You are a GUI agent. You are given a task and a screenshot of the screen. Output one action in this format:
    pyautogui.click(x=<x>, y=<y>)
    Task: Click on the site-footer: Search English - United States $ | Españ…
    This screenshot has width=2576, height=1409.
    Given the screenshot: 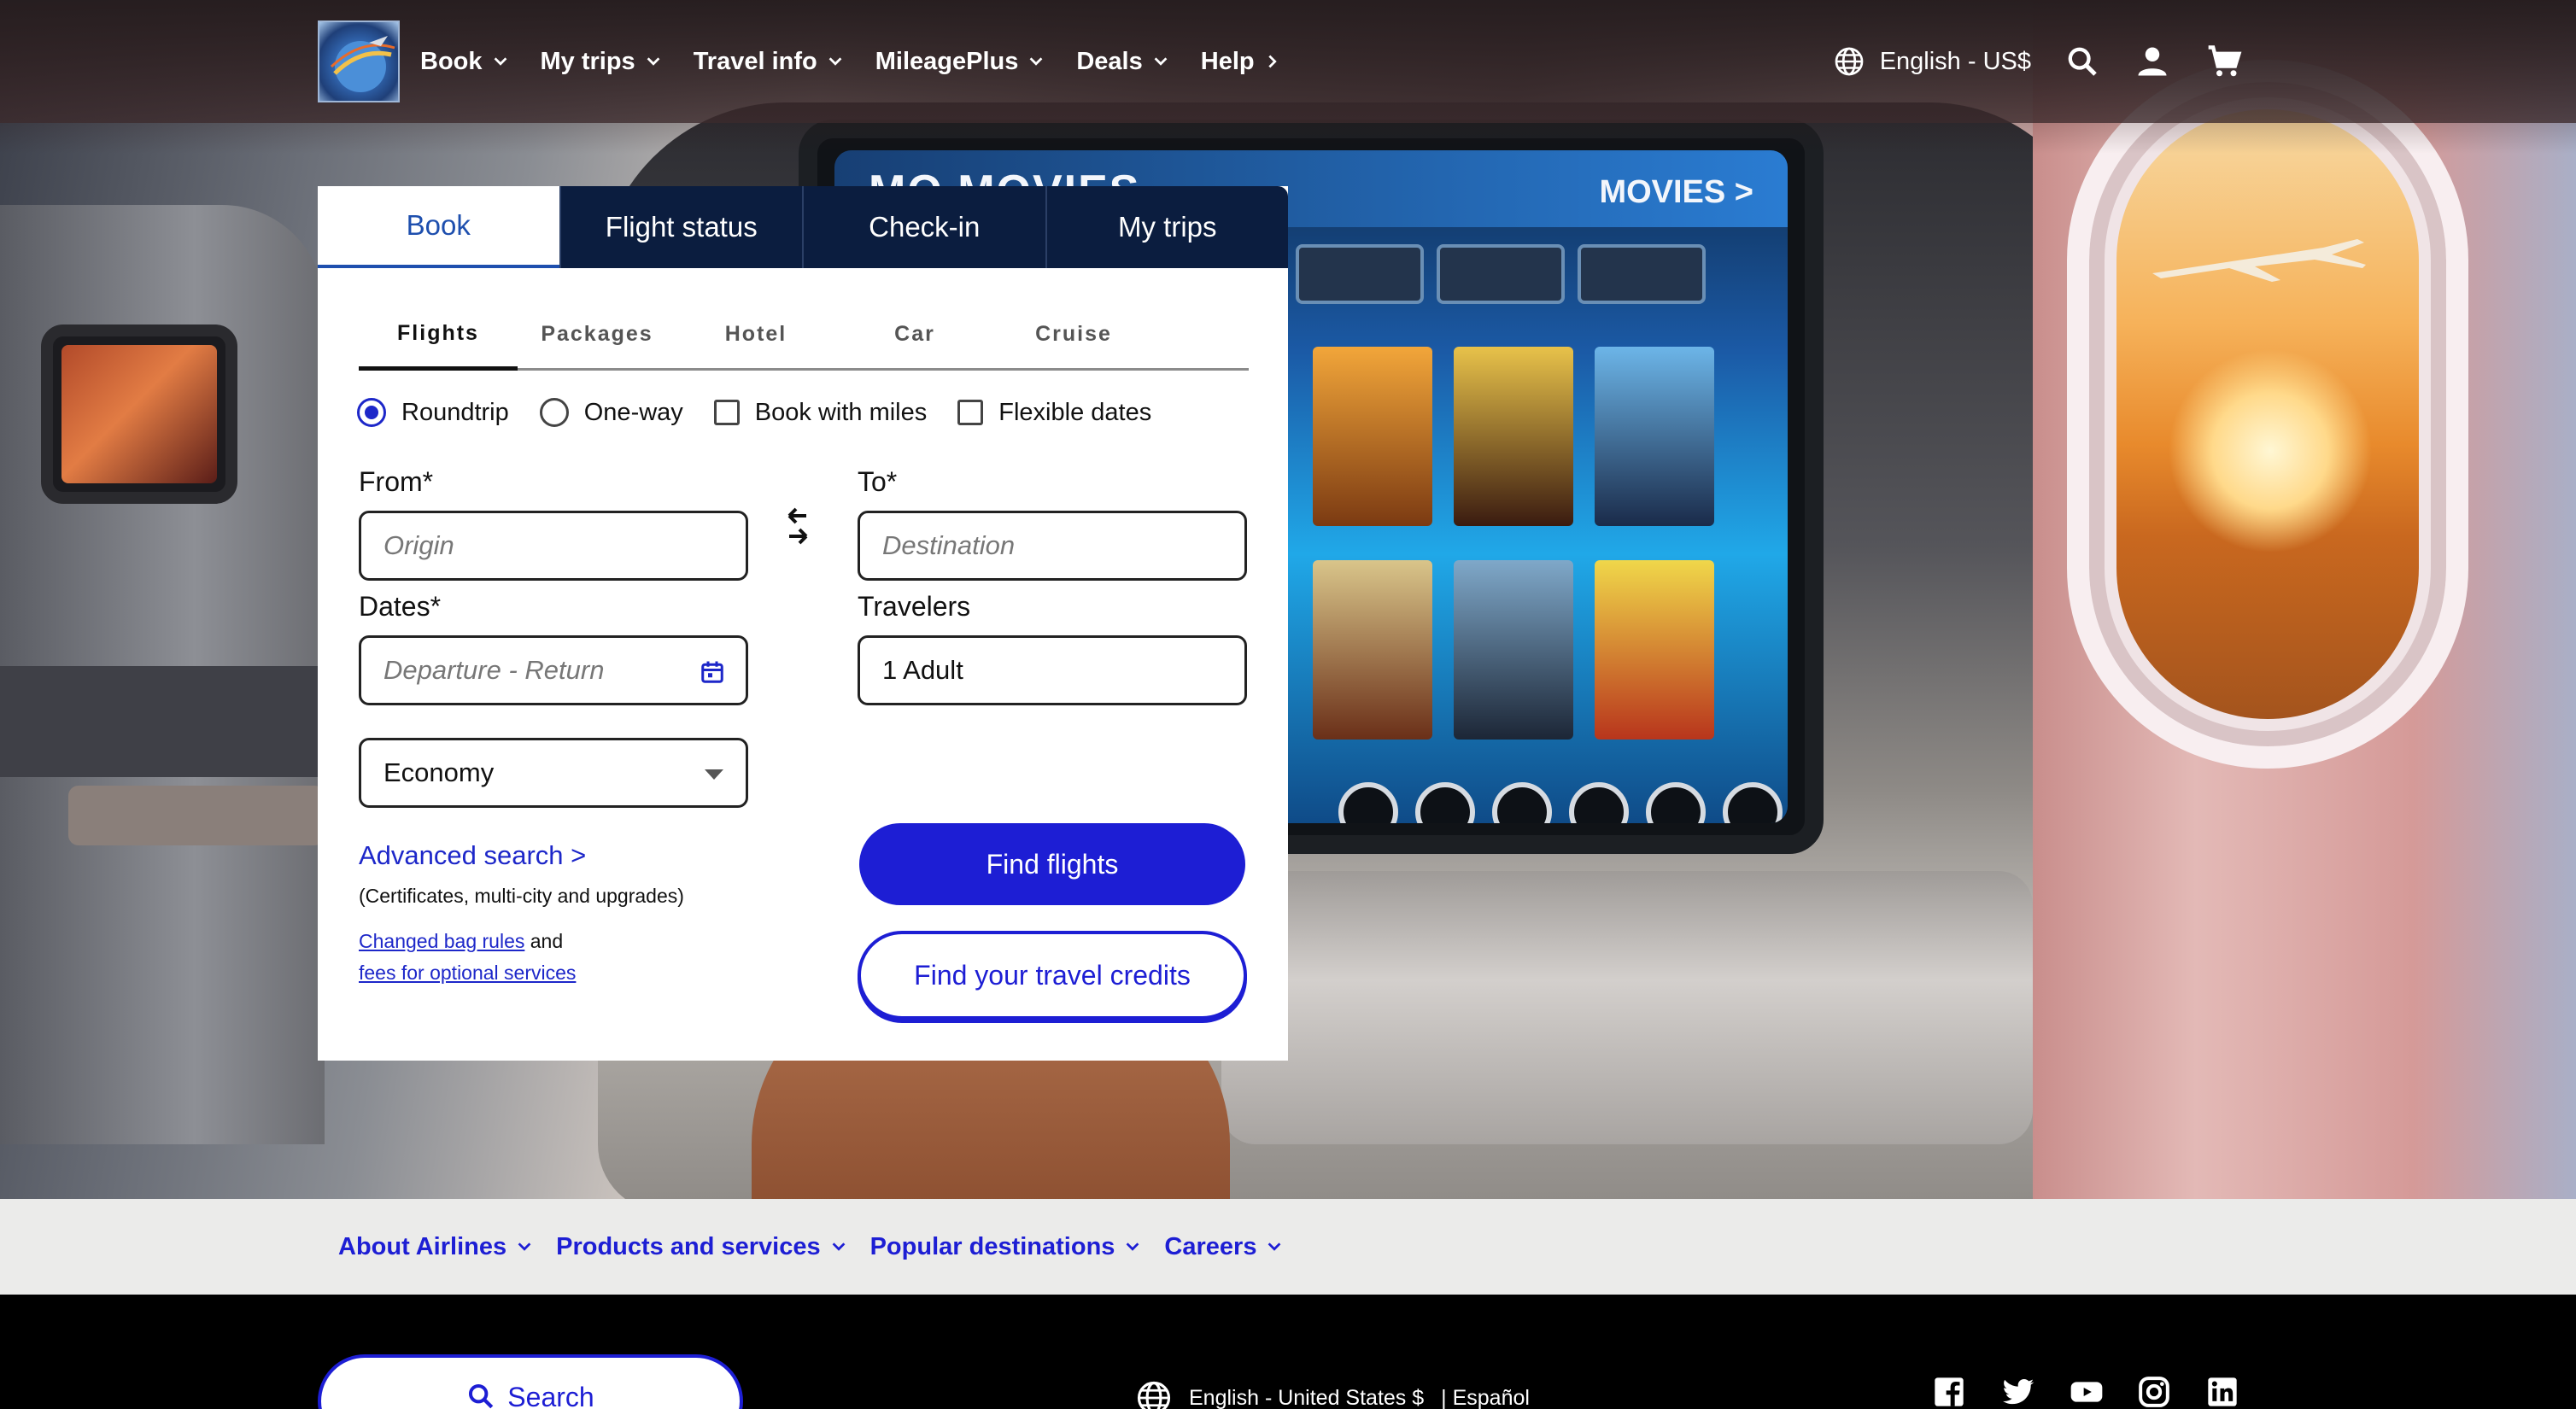 What is the action you would take?
    pyautogui.click(x=1288, y=1352)
    